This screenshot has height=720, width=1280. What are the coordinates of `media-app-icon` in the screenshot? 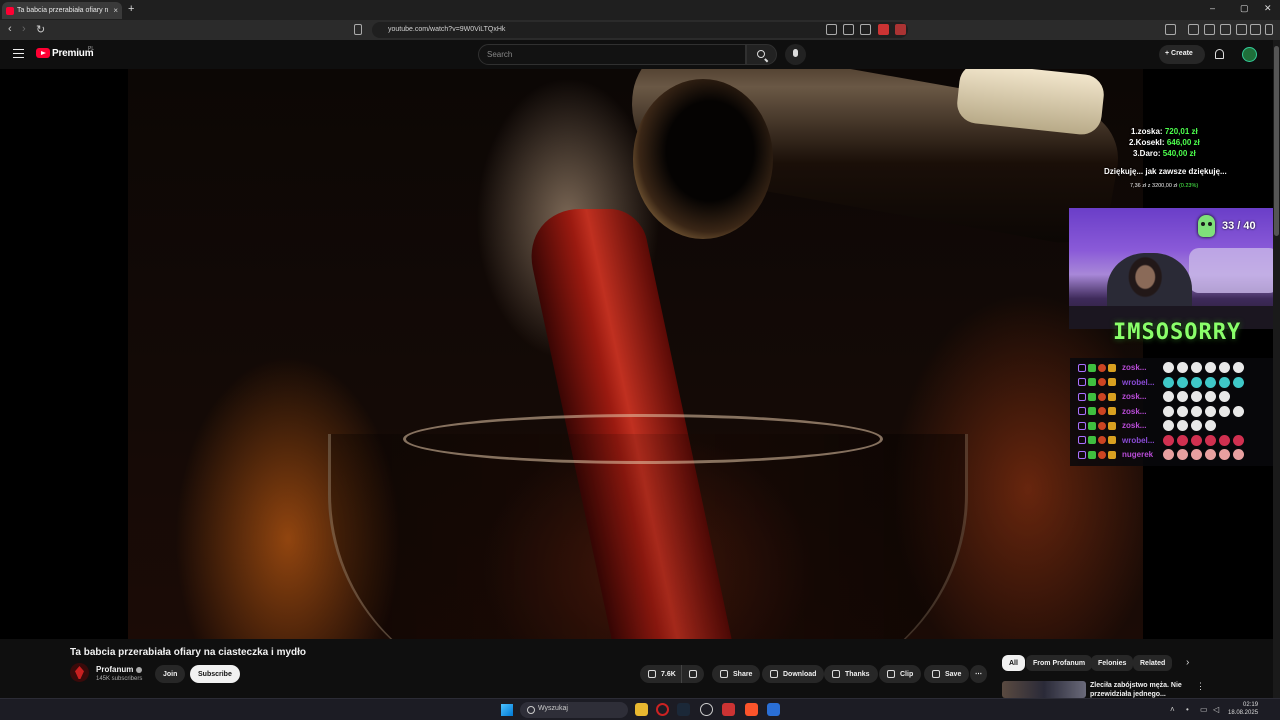 It's located at (728, 709).